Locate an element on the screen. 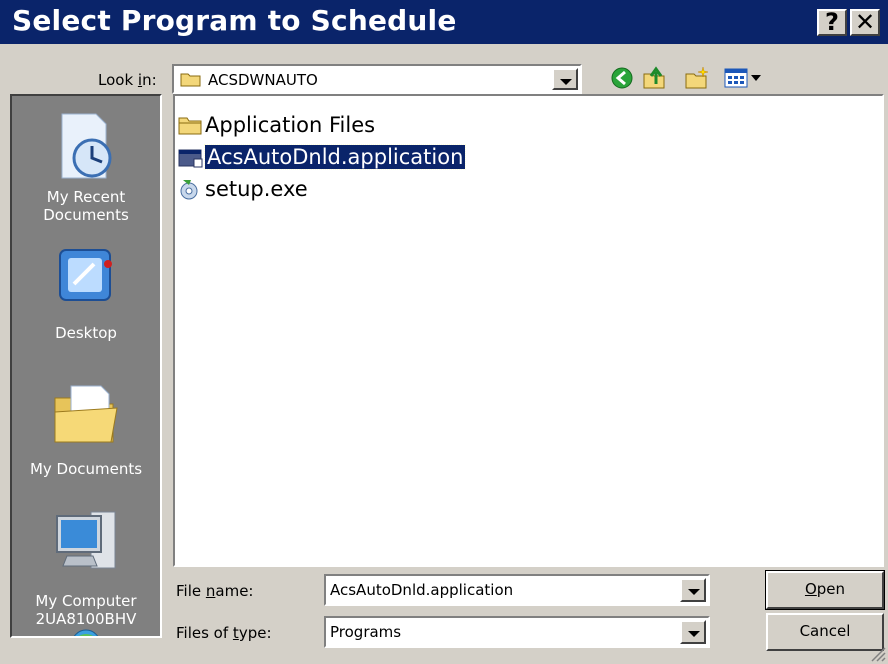  close-icon: ✕ is located at coordinates (865, 22).